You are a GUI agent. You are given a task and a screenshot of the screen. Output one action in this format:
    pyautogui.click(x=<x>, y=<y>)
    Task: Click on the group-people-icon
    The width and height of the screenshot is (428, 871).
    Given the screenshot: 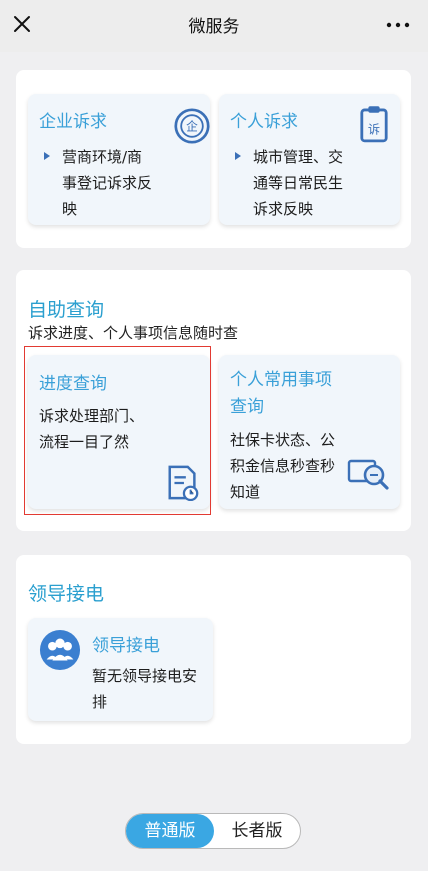 What is the action you would take?
    pyautogui.click(x=60, y=650)
    